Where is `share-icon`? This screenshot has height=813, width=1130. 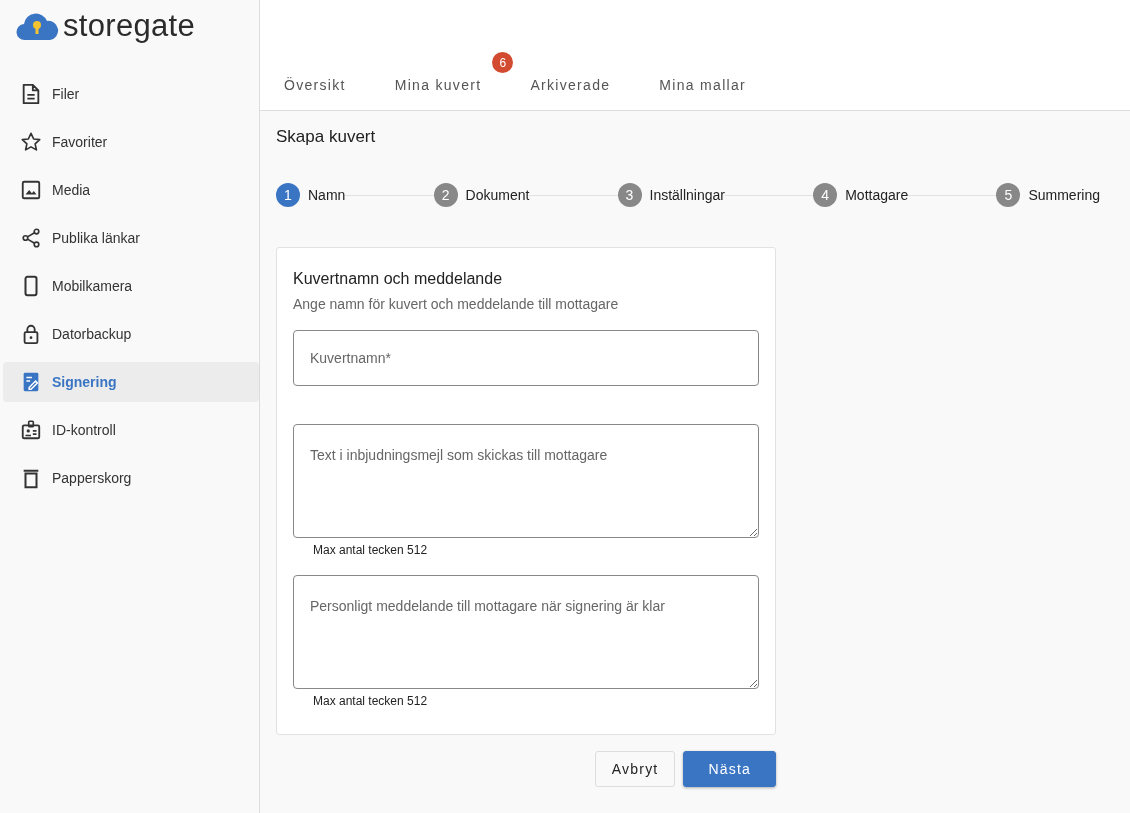 share-icon is located at coordinates (31, 238).